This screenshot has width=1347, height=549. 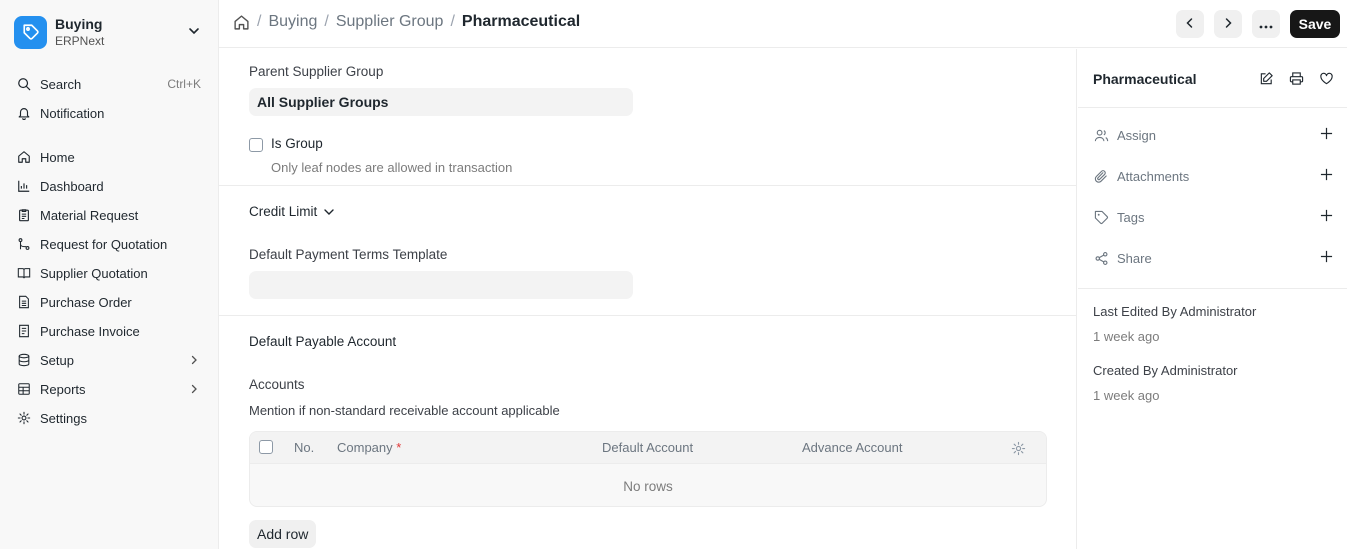 What do you see at coordinates (1137, 135) in the screenshot?
I see `assign-label: Assign` at bounding box center [1137, 135].